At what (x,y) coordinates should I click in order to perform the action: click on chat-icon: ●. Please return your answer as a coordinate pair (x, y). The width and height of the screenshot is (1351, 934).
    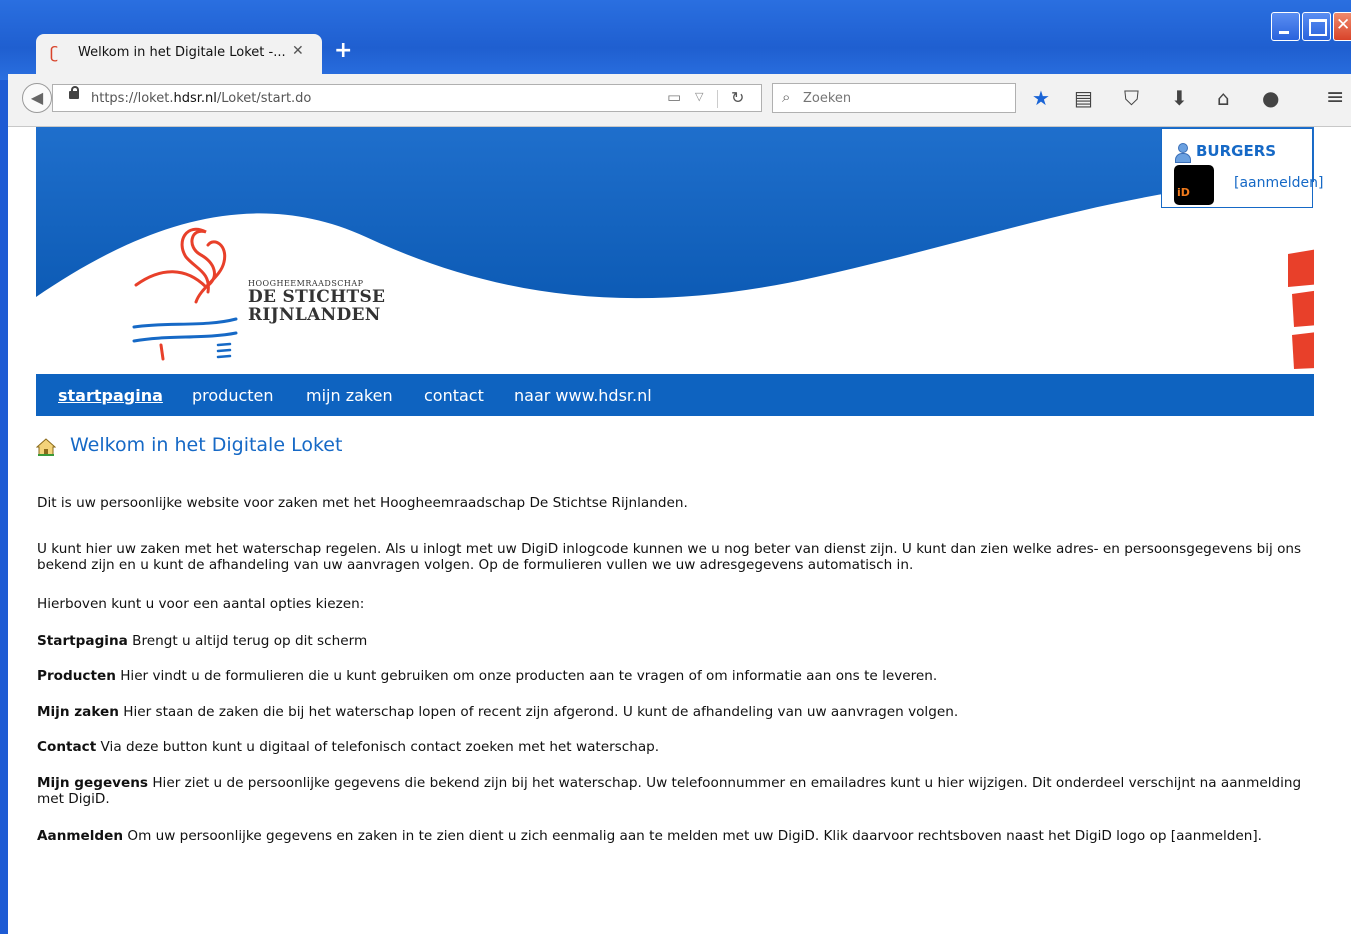
    Looking at the image, I should click on (1270, 98).